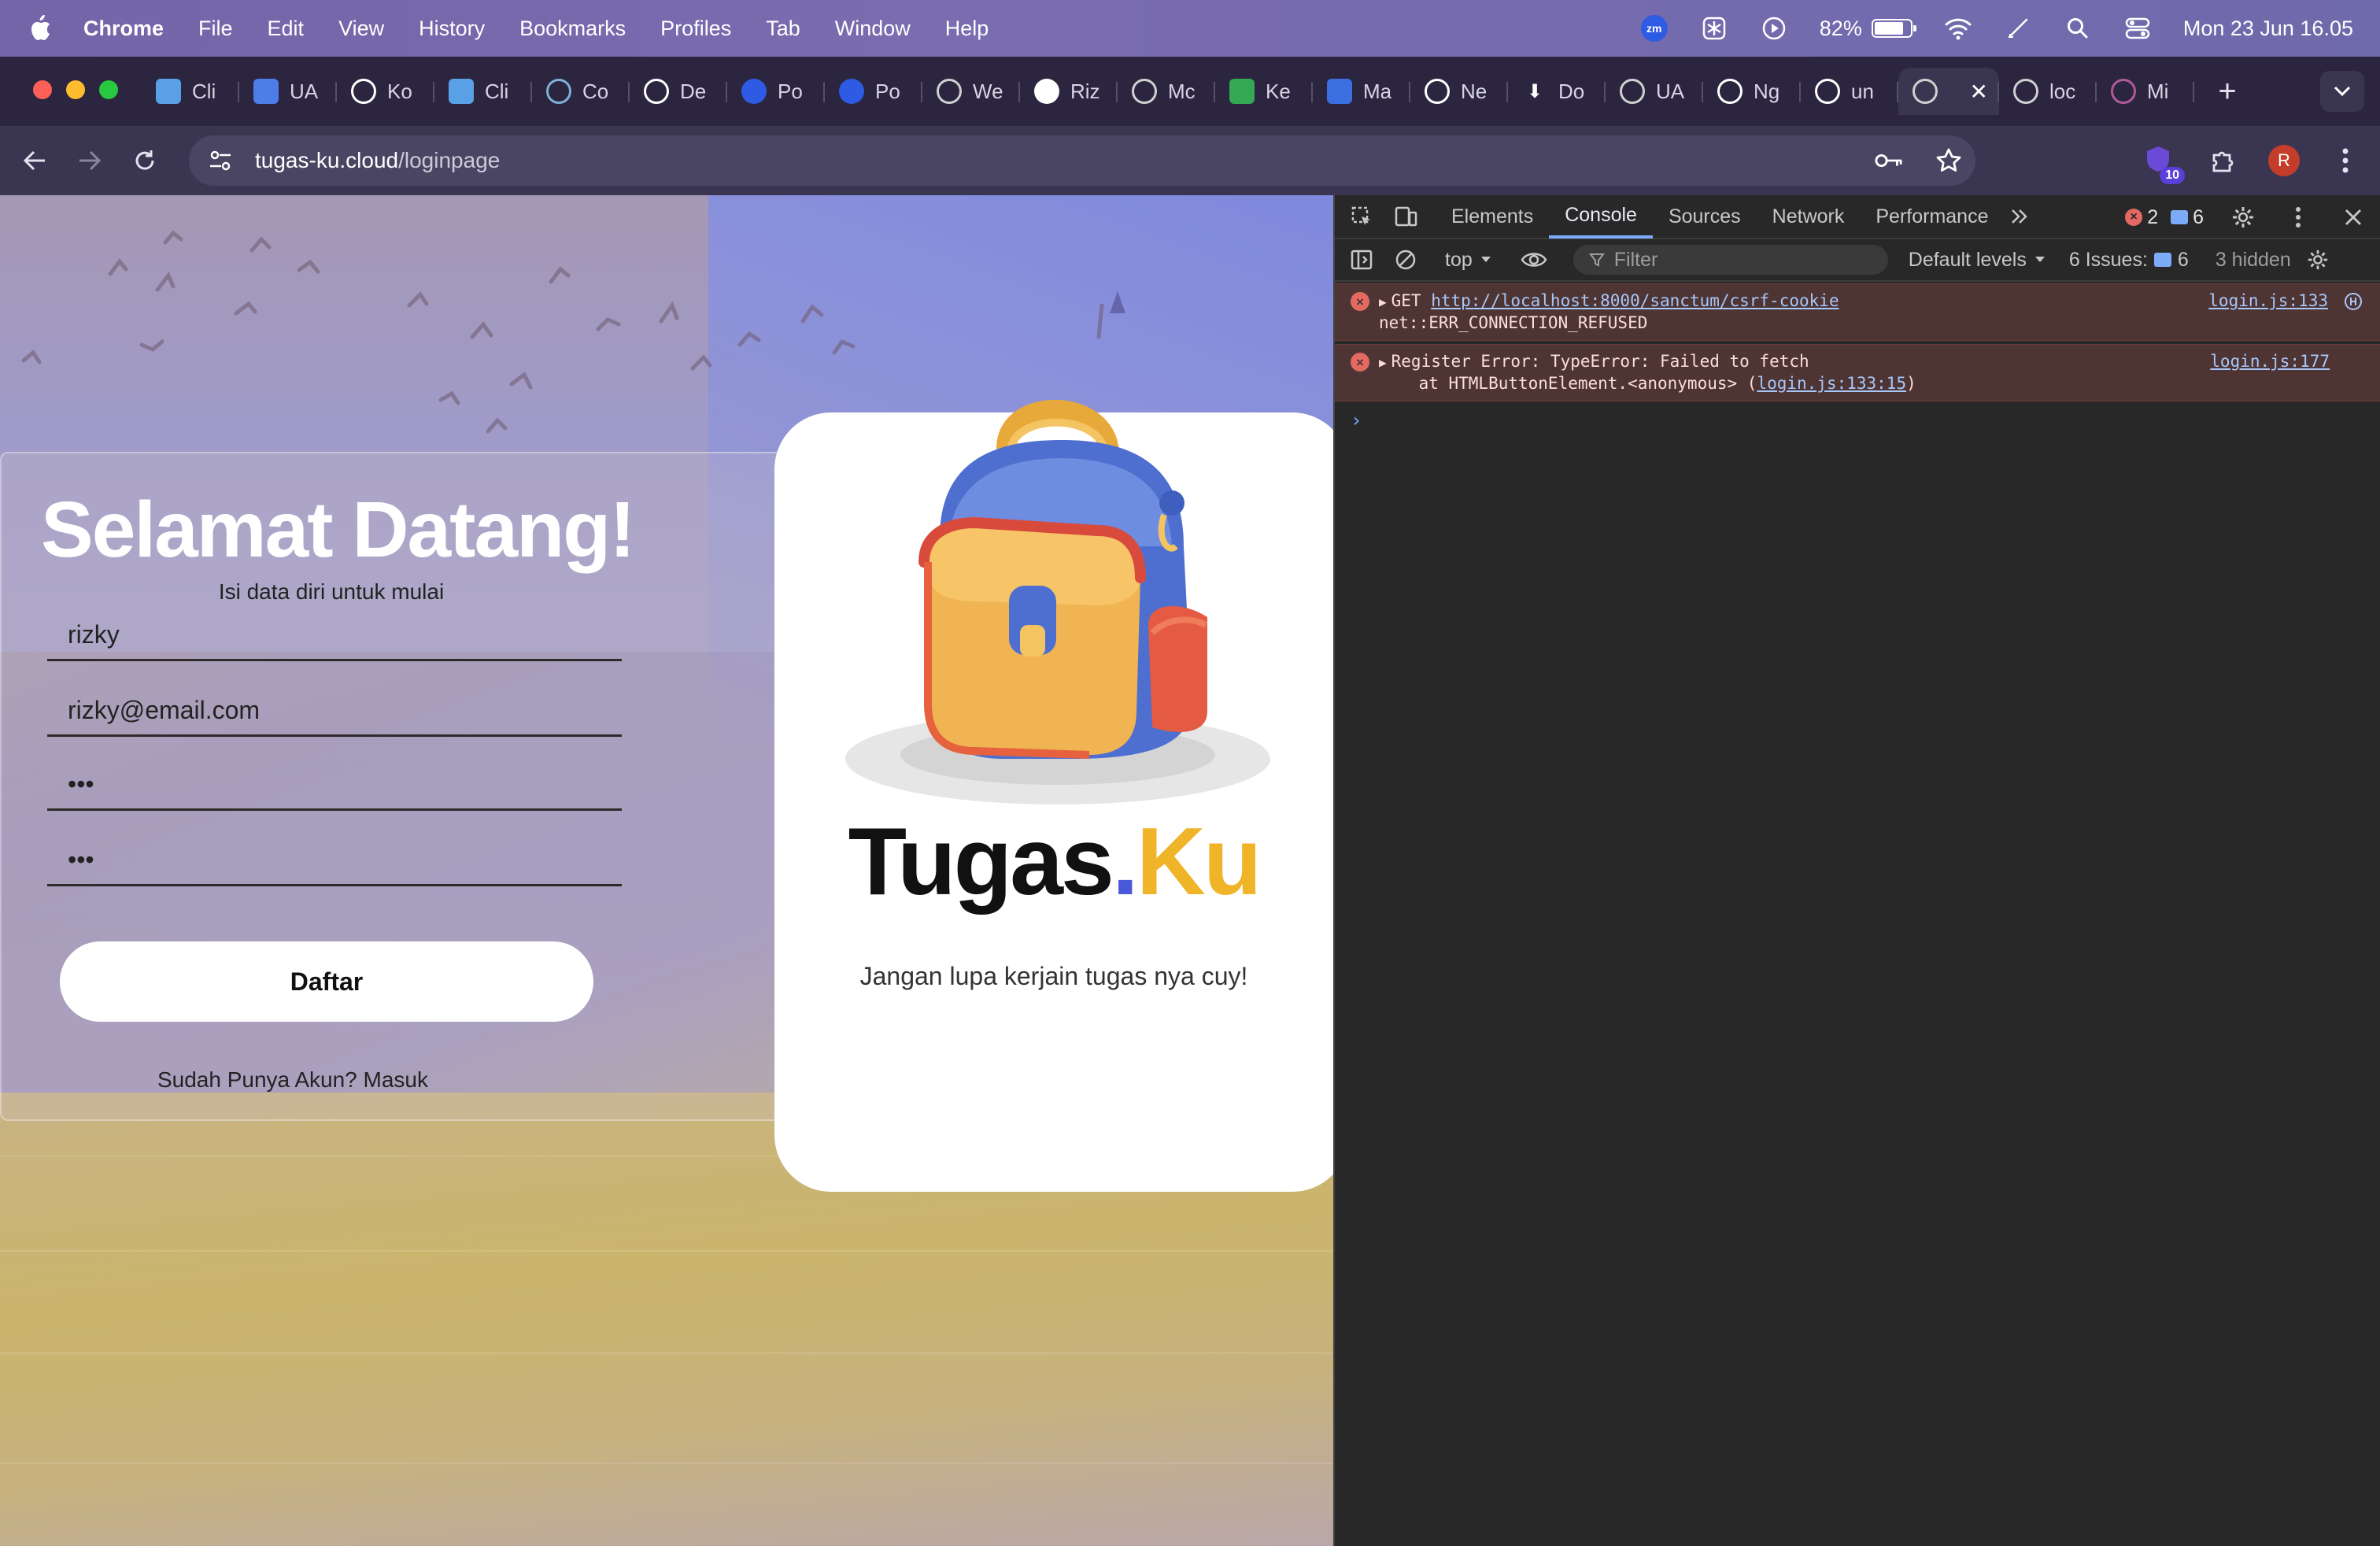 The width and height of the screenshot is (2380, 1546). I want to click on email-input, so click(334, 710).